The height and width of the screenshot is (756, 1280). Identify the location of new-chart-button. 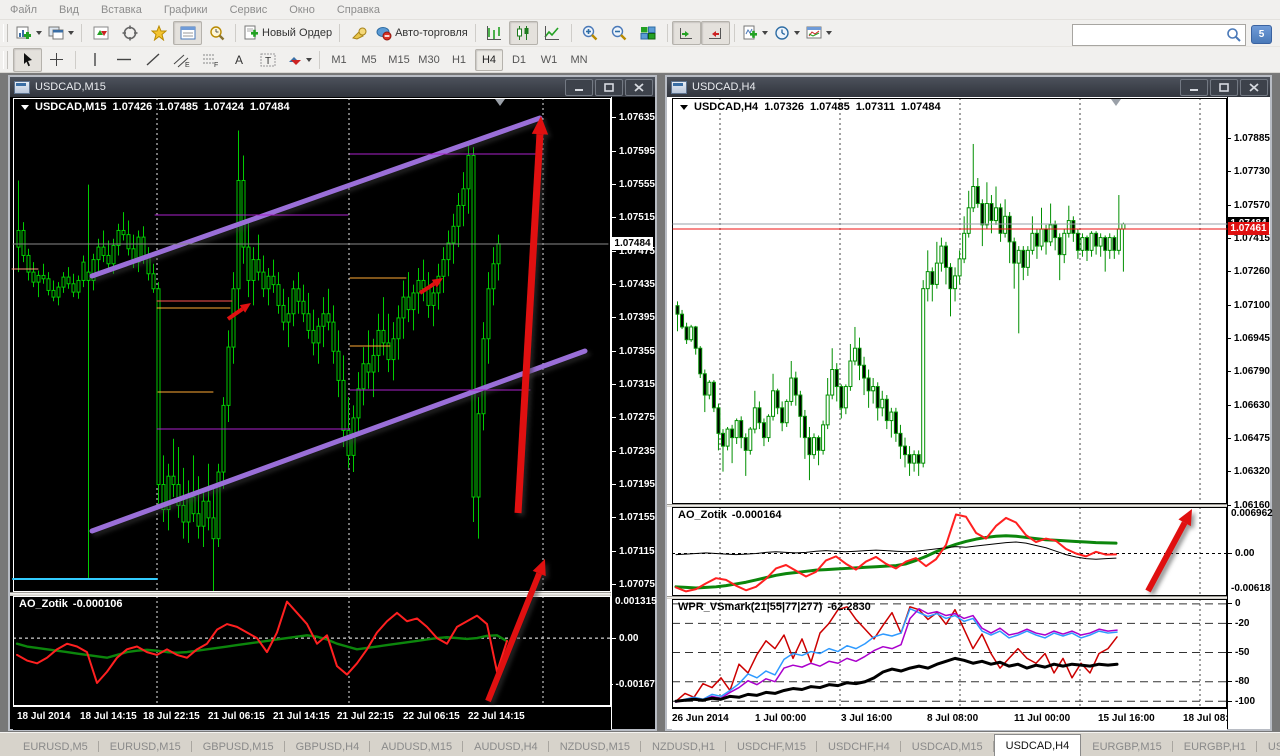
(29, 33).